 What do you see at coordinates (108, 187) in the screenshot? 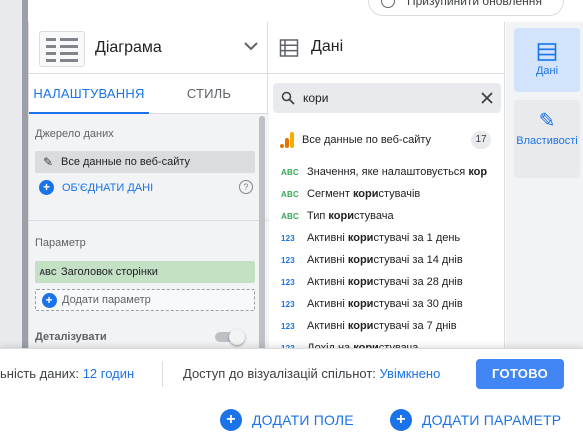
I see `blend-data-label: ОБ'ЄДНАТИ ДАНІ` at bounding box center [108, 187].